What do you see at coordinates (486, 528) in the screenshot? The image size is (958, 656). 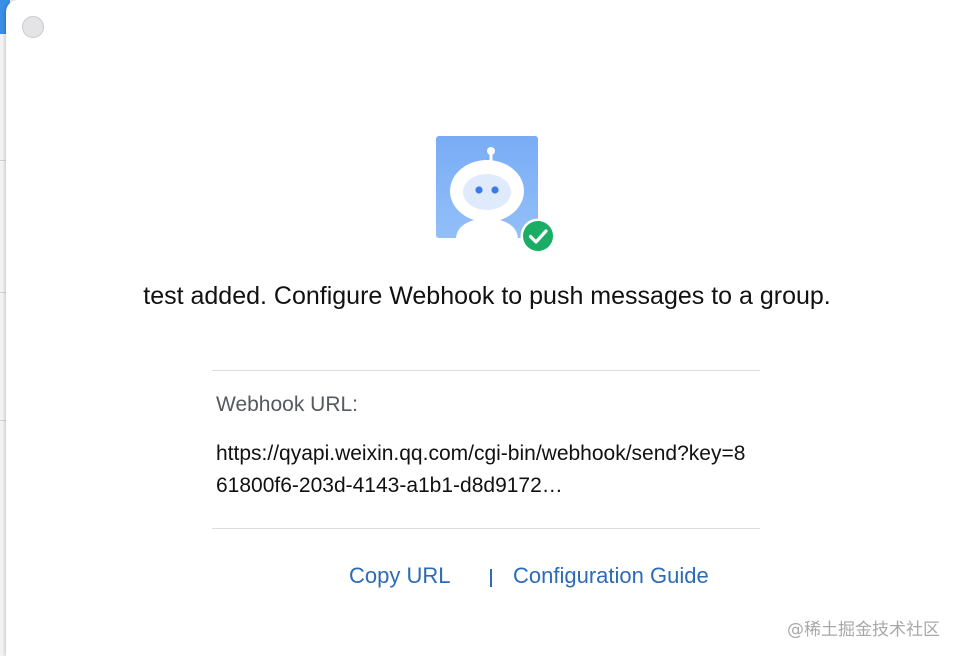 I see `bottom-divider` at bounding box center [486, 528].